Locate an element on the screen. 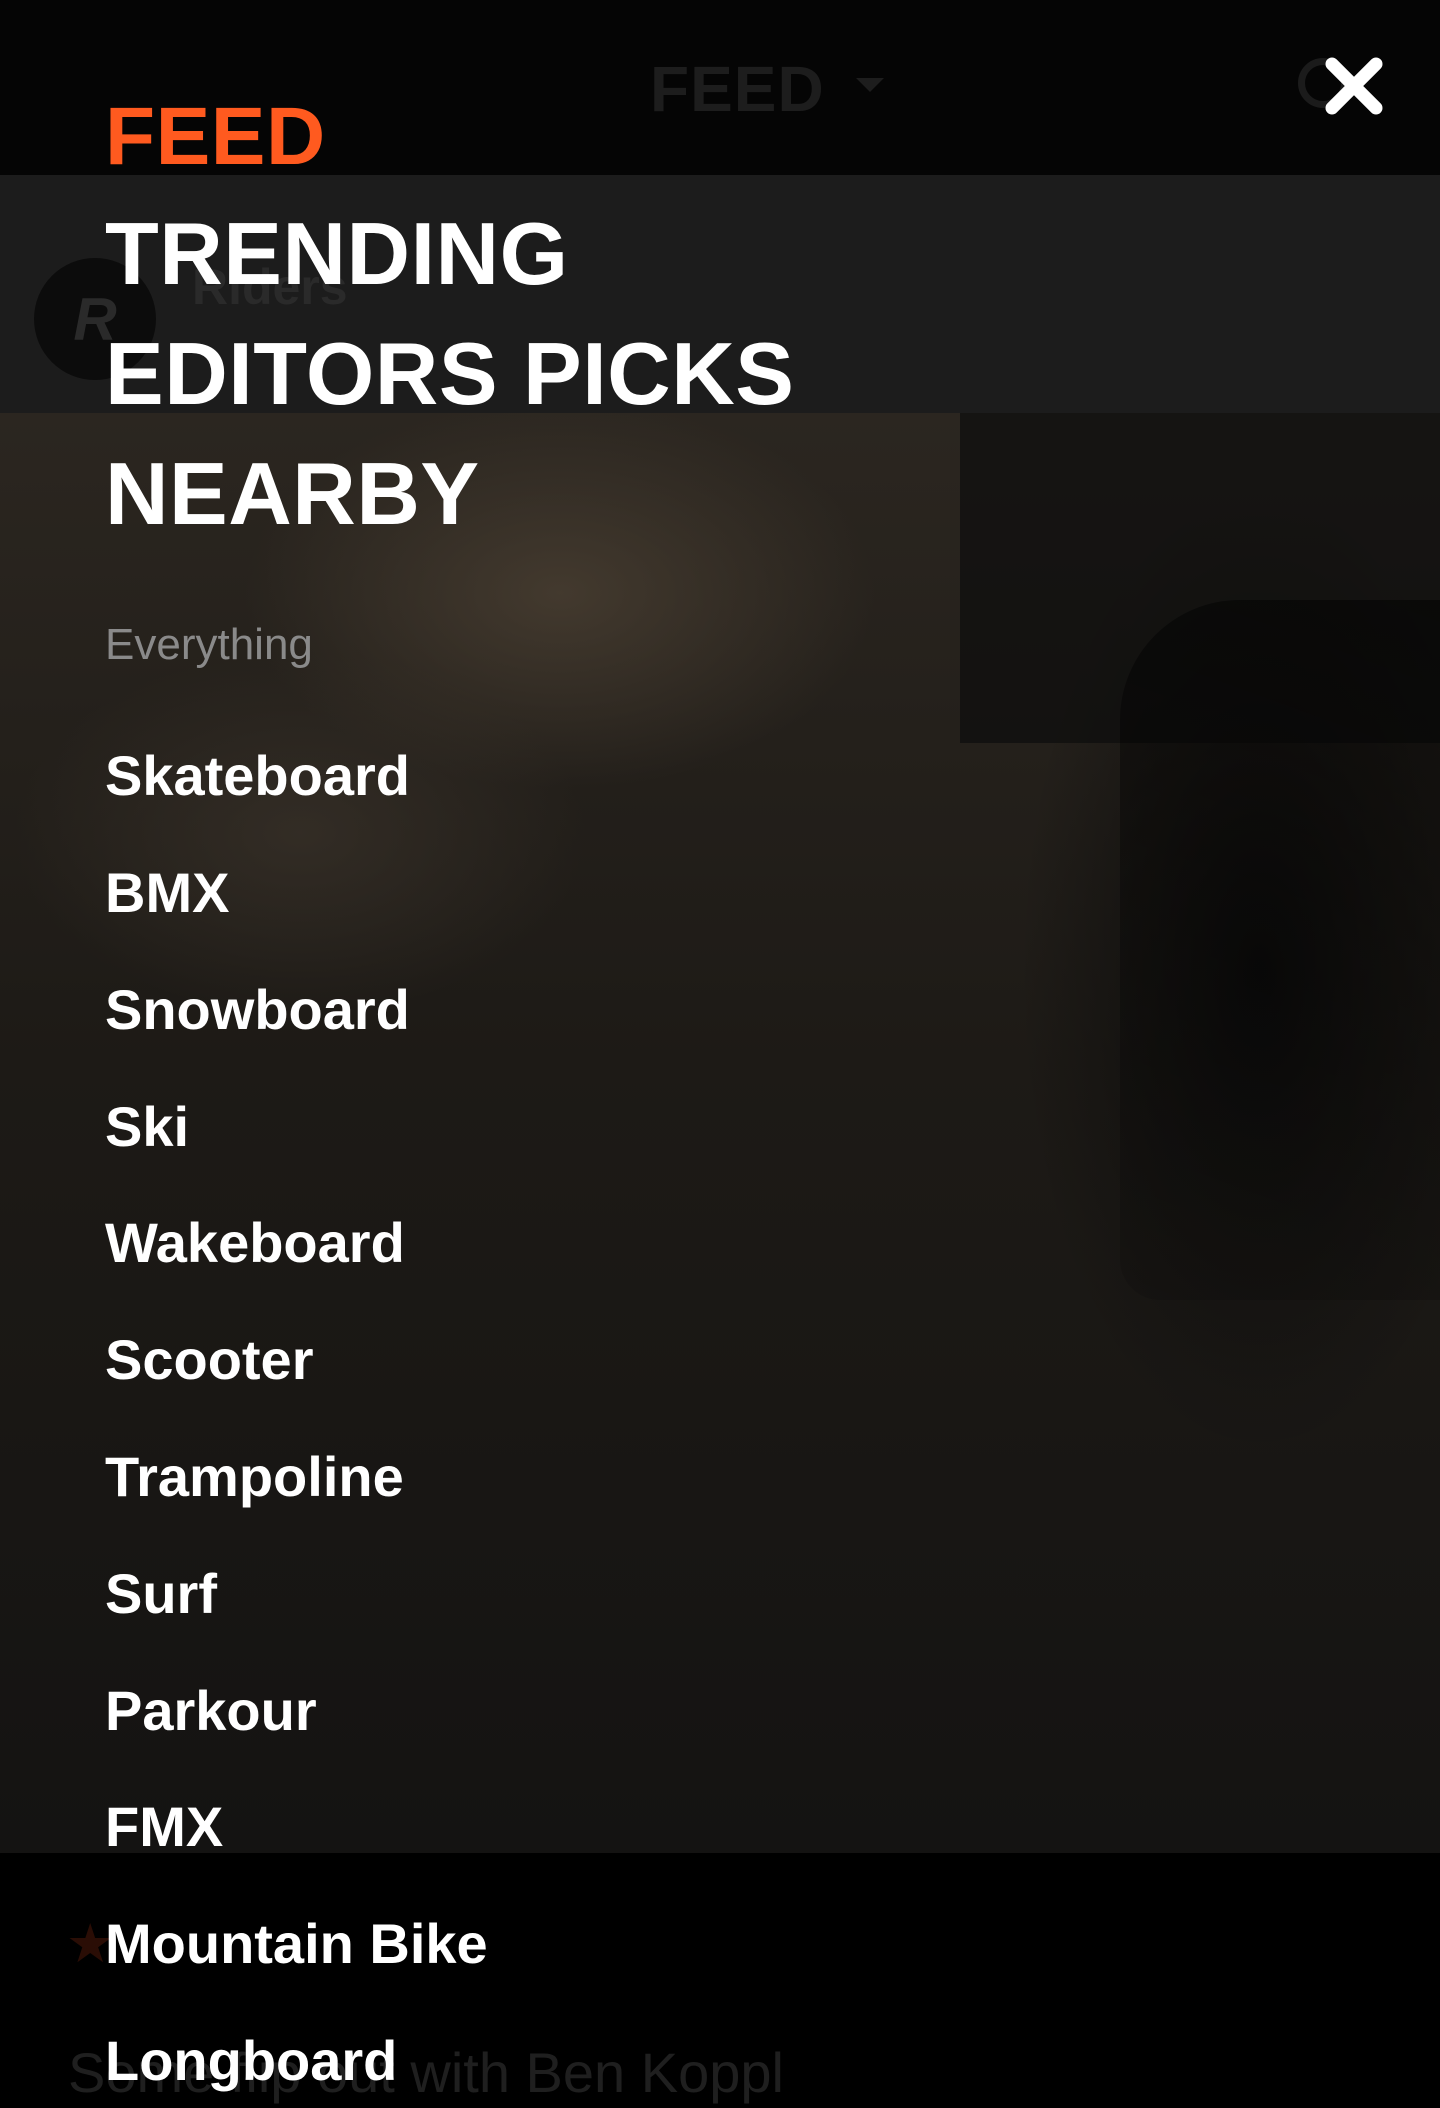 The width and height of the screenshot is (1440, 2108). category-bmx: BMX is located at coordinates (167, 893).